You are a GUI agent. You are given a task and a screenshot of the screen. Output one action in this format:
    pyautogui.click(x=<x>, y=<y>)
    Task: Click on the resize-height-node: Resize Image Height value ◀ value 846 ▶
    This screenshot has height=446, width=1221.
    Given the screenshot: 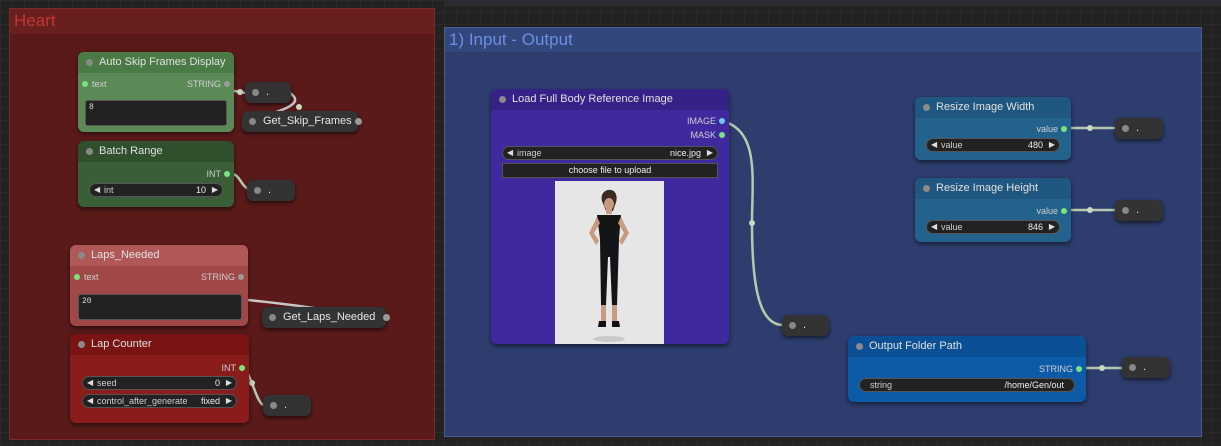 What is the action you would take?
    pyautogui.click(x=993, y=210)
    